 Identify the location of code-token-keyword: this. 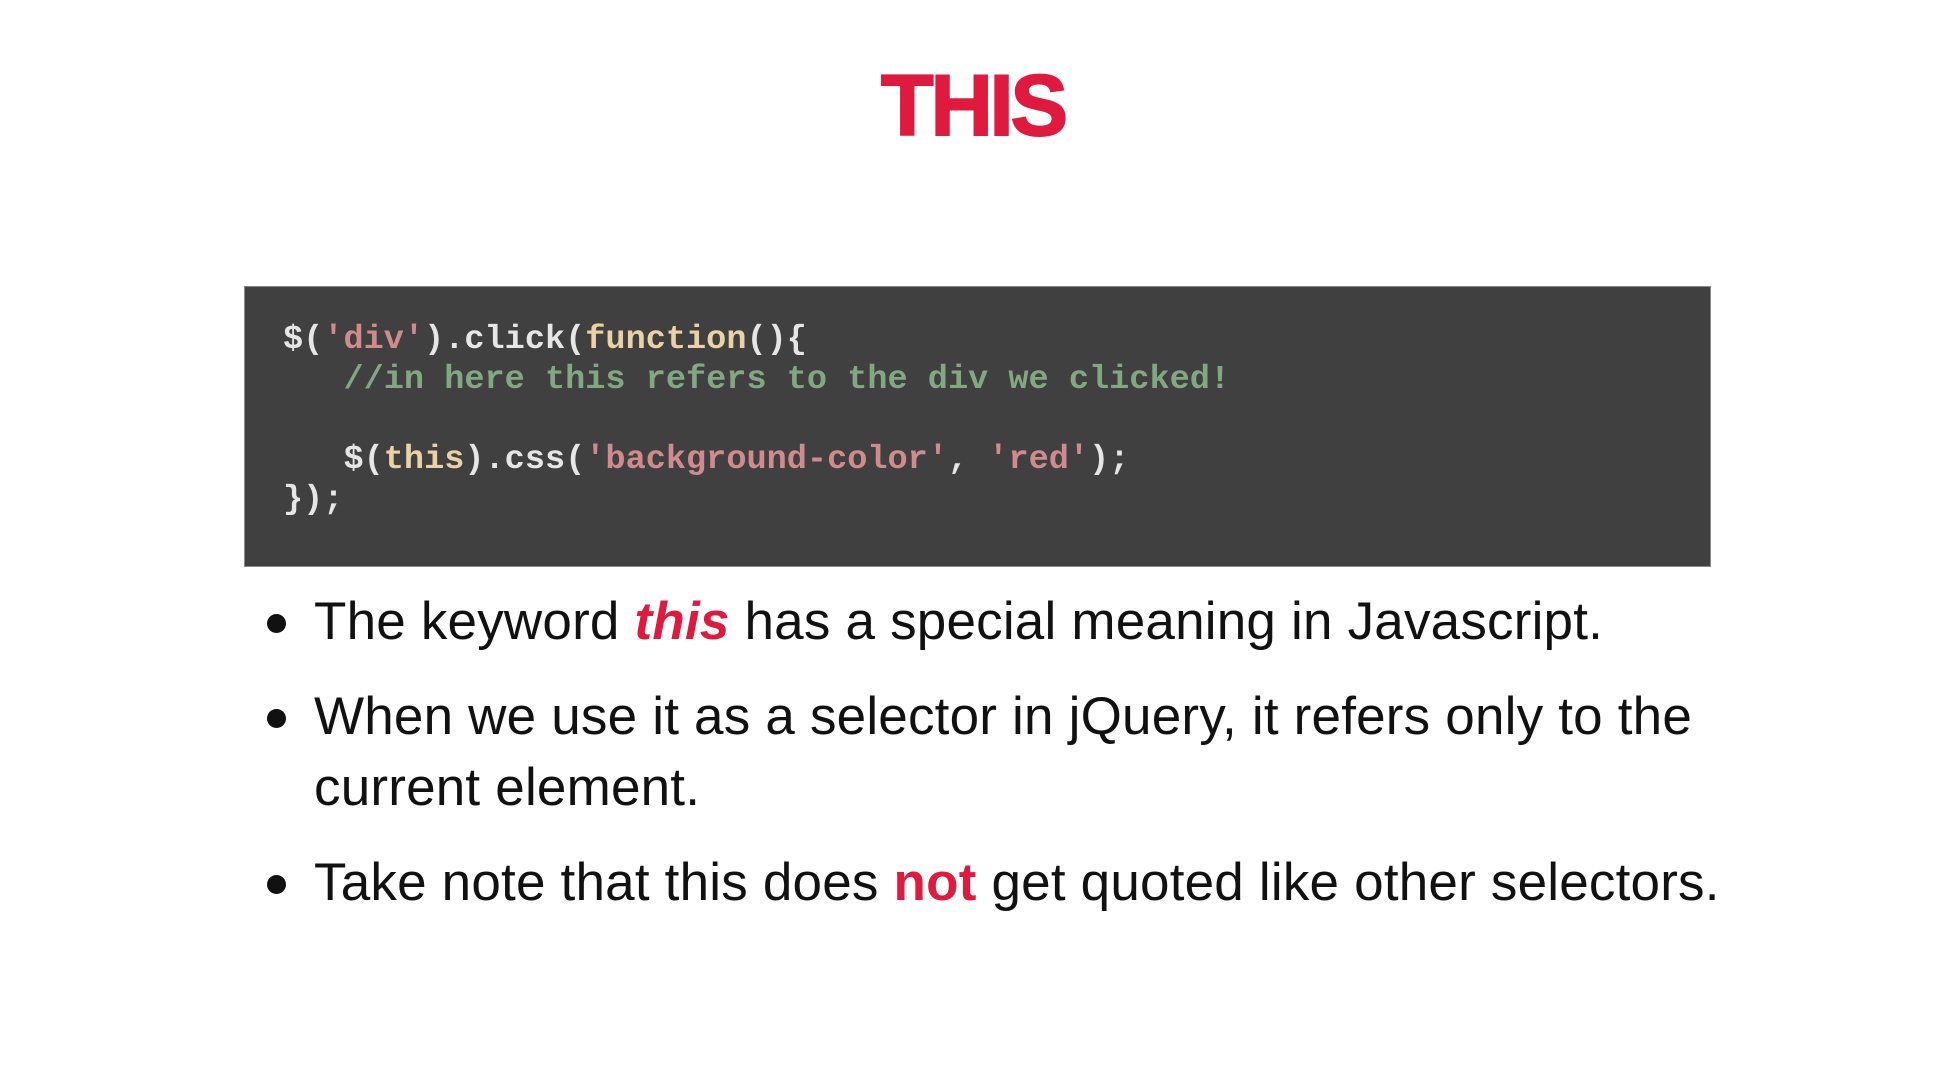
(424, 460).